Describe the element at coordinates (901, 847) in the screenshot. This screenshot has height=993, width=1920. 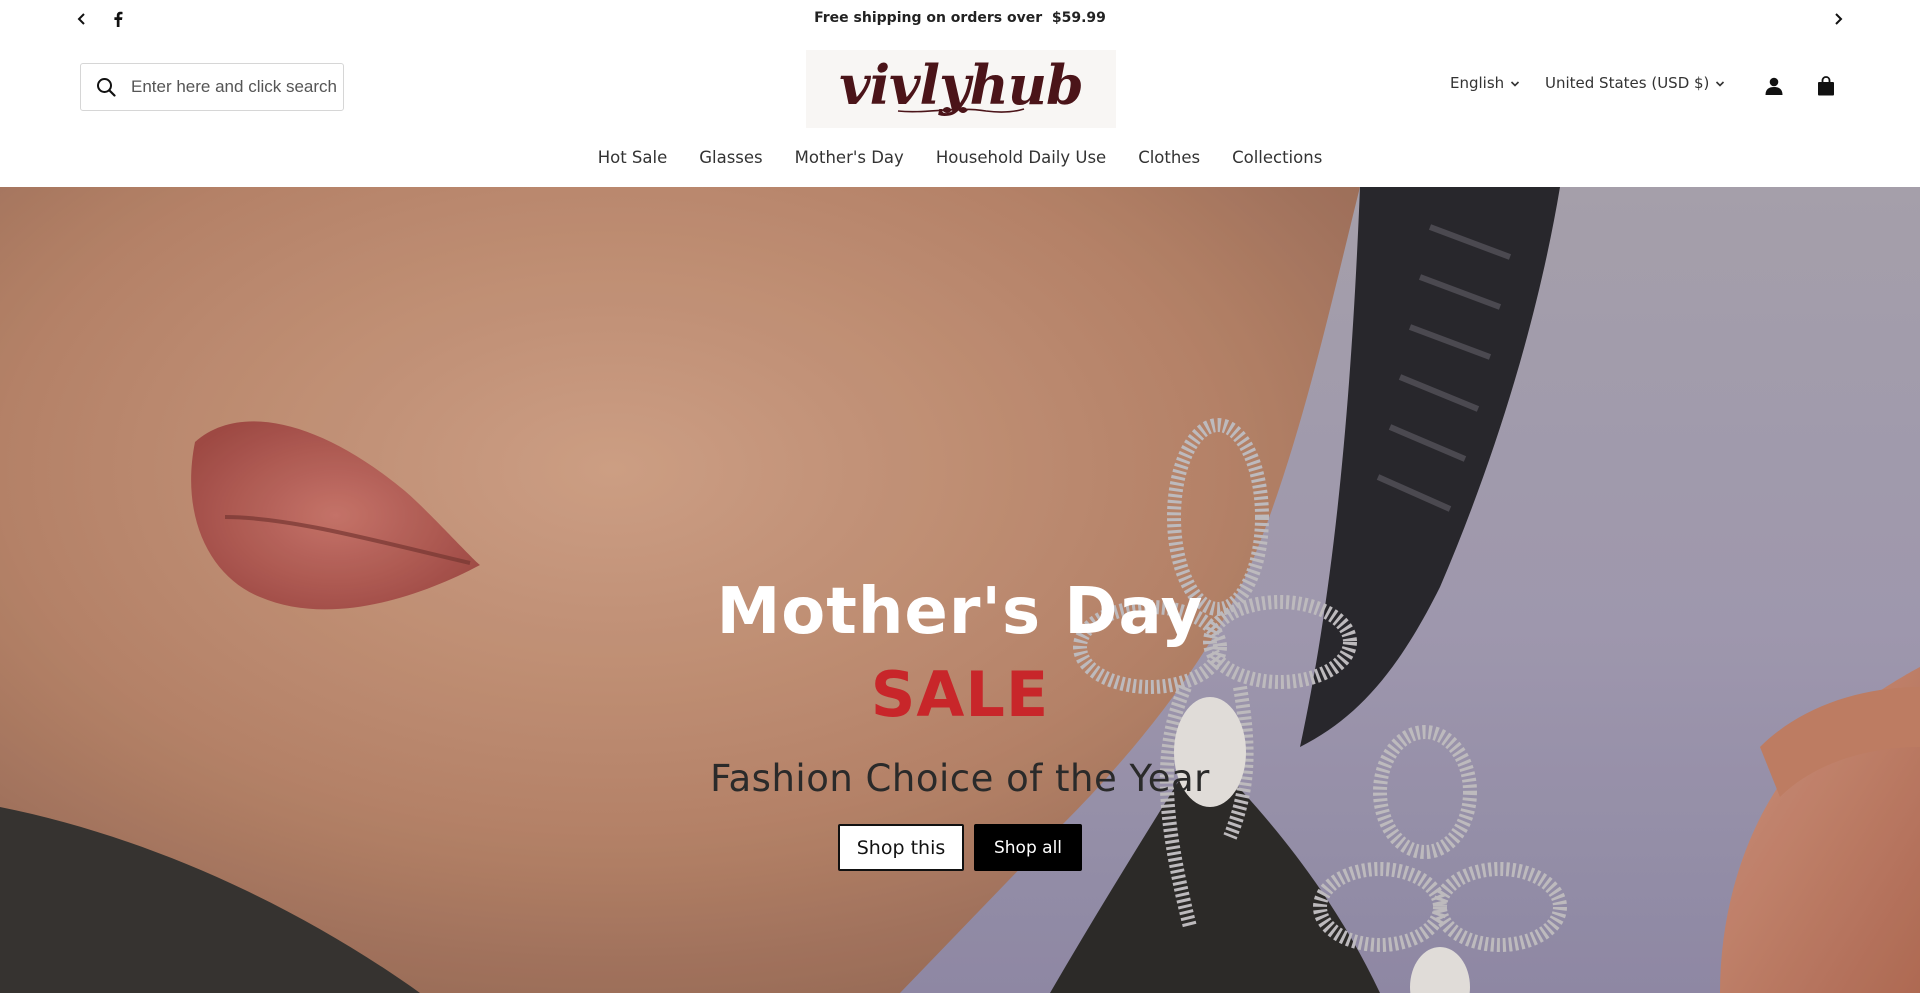
I see `shop-this-button: Shop this` at that location.